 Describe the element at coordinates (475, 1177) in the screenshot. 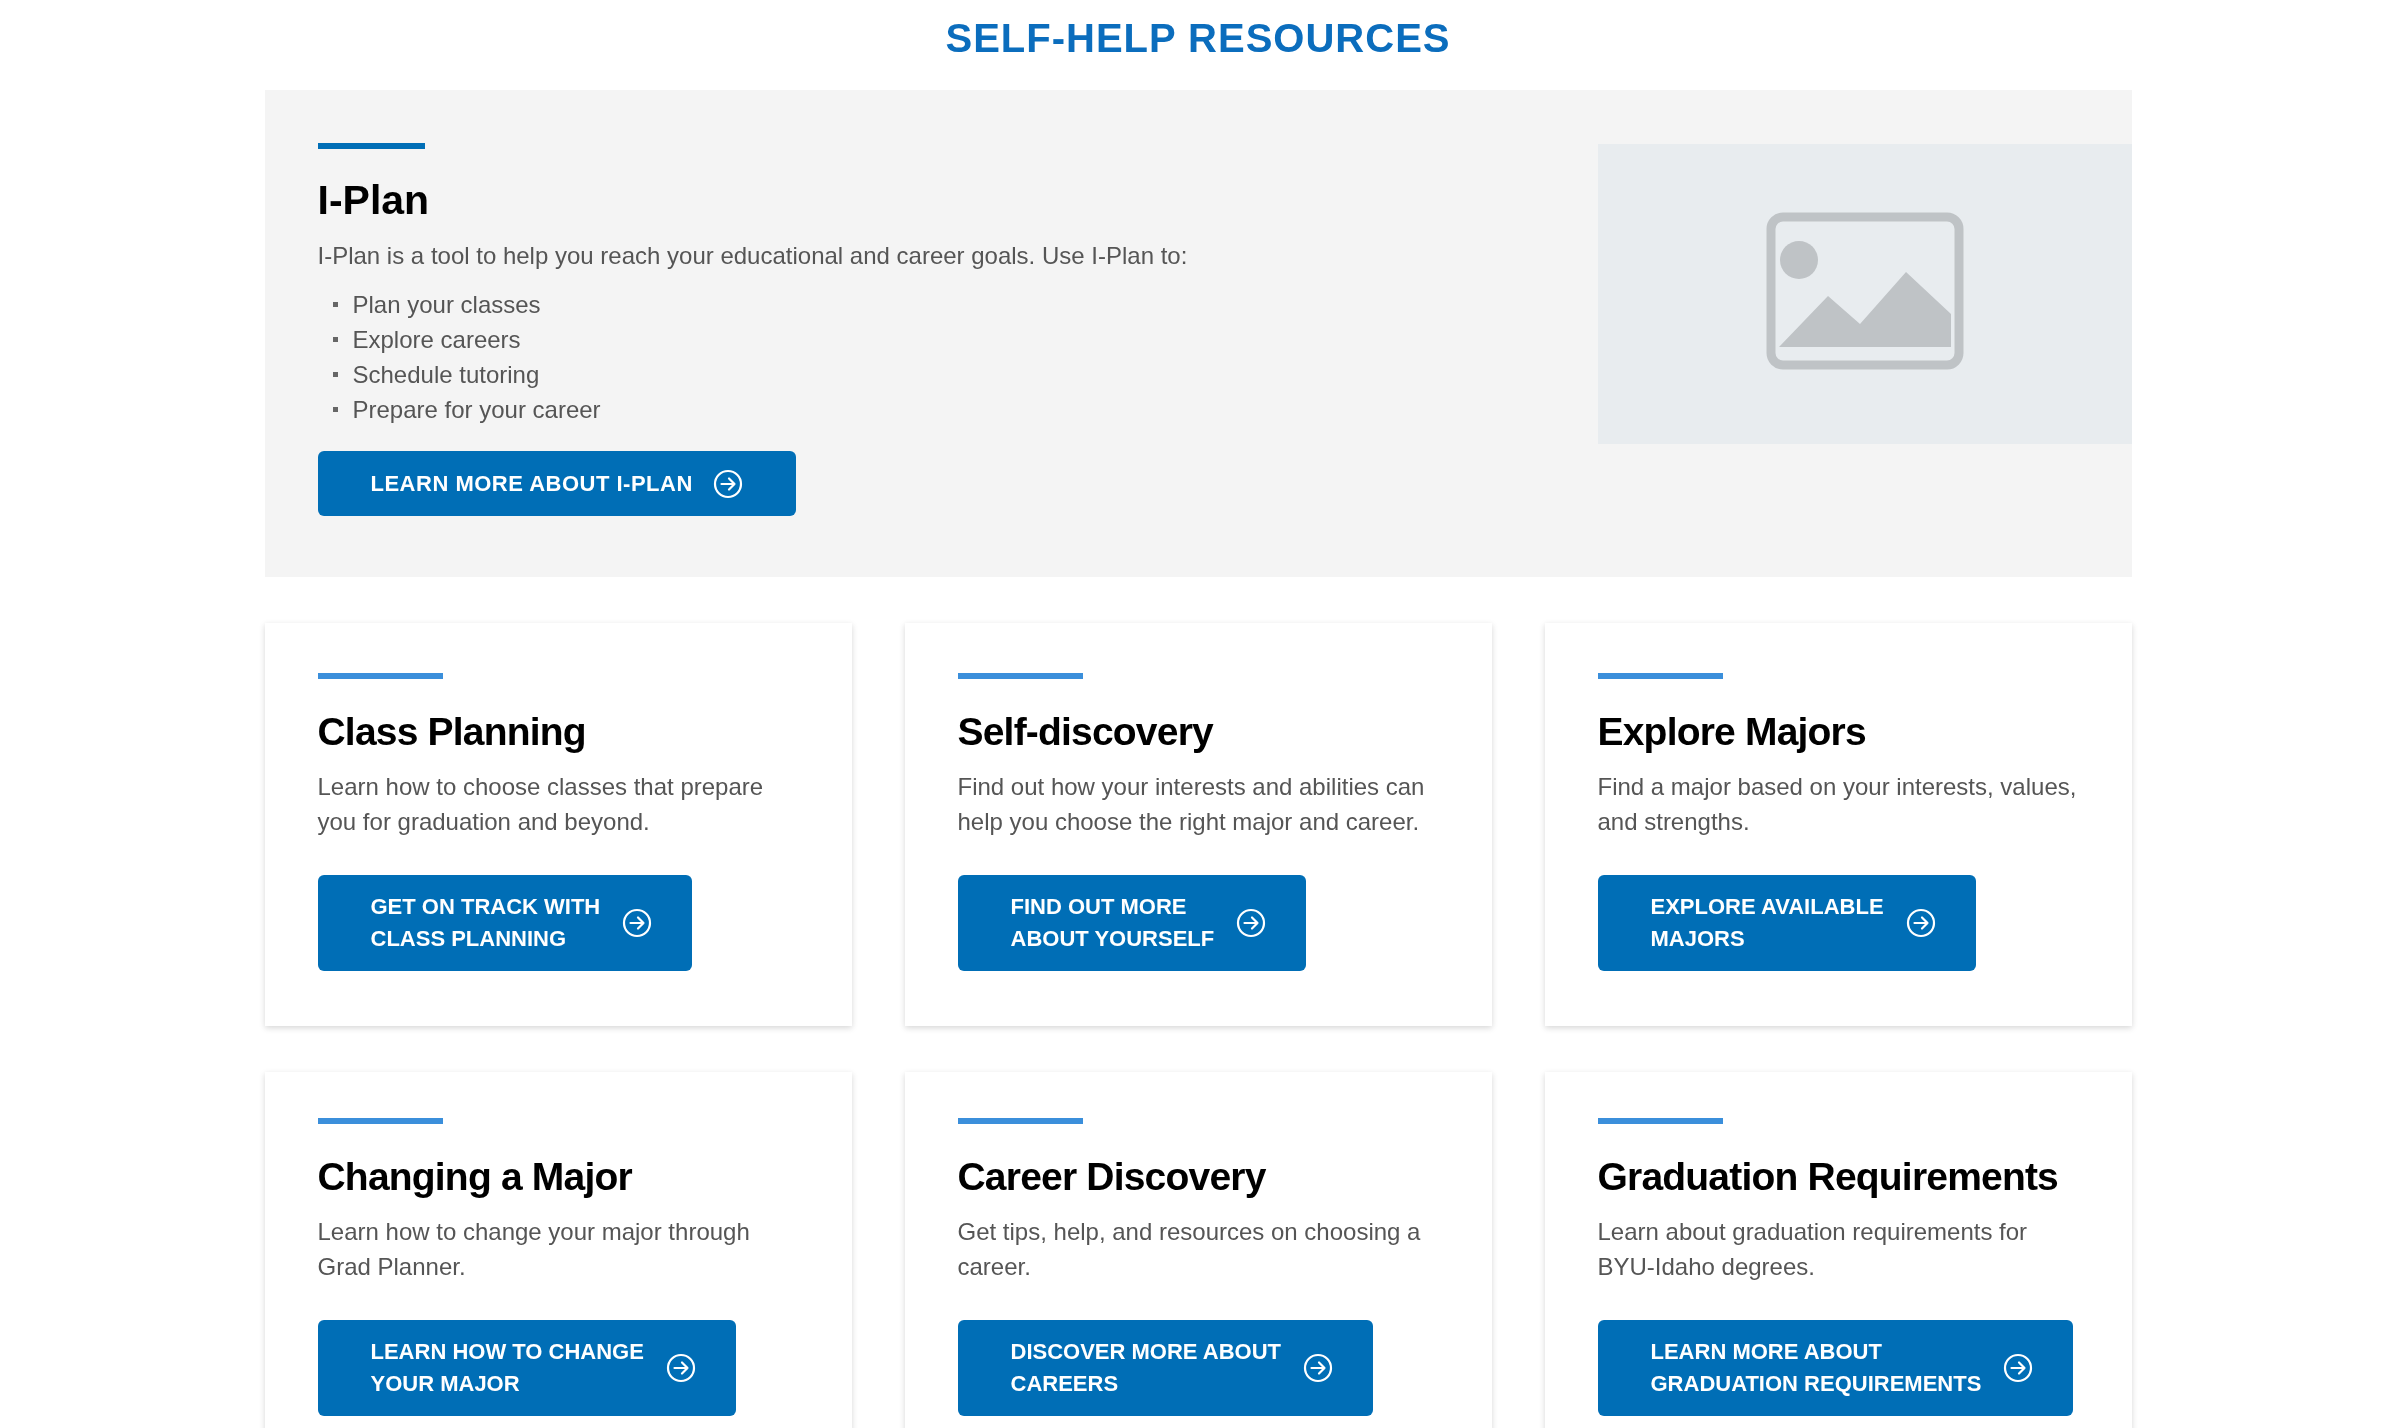

I see `card-title: Changing a Major` at that location.